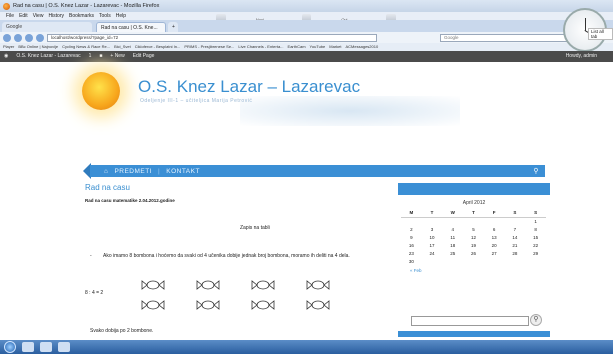 This screenshot has height=354, width=613. Describe the element at coordinates (106, 171) in the screenshot. I see `home-icon: ⌂` at that location.